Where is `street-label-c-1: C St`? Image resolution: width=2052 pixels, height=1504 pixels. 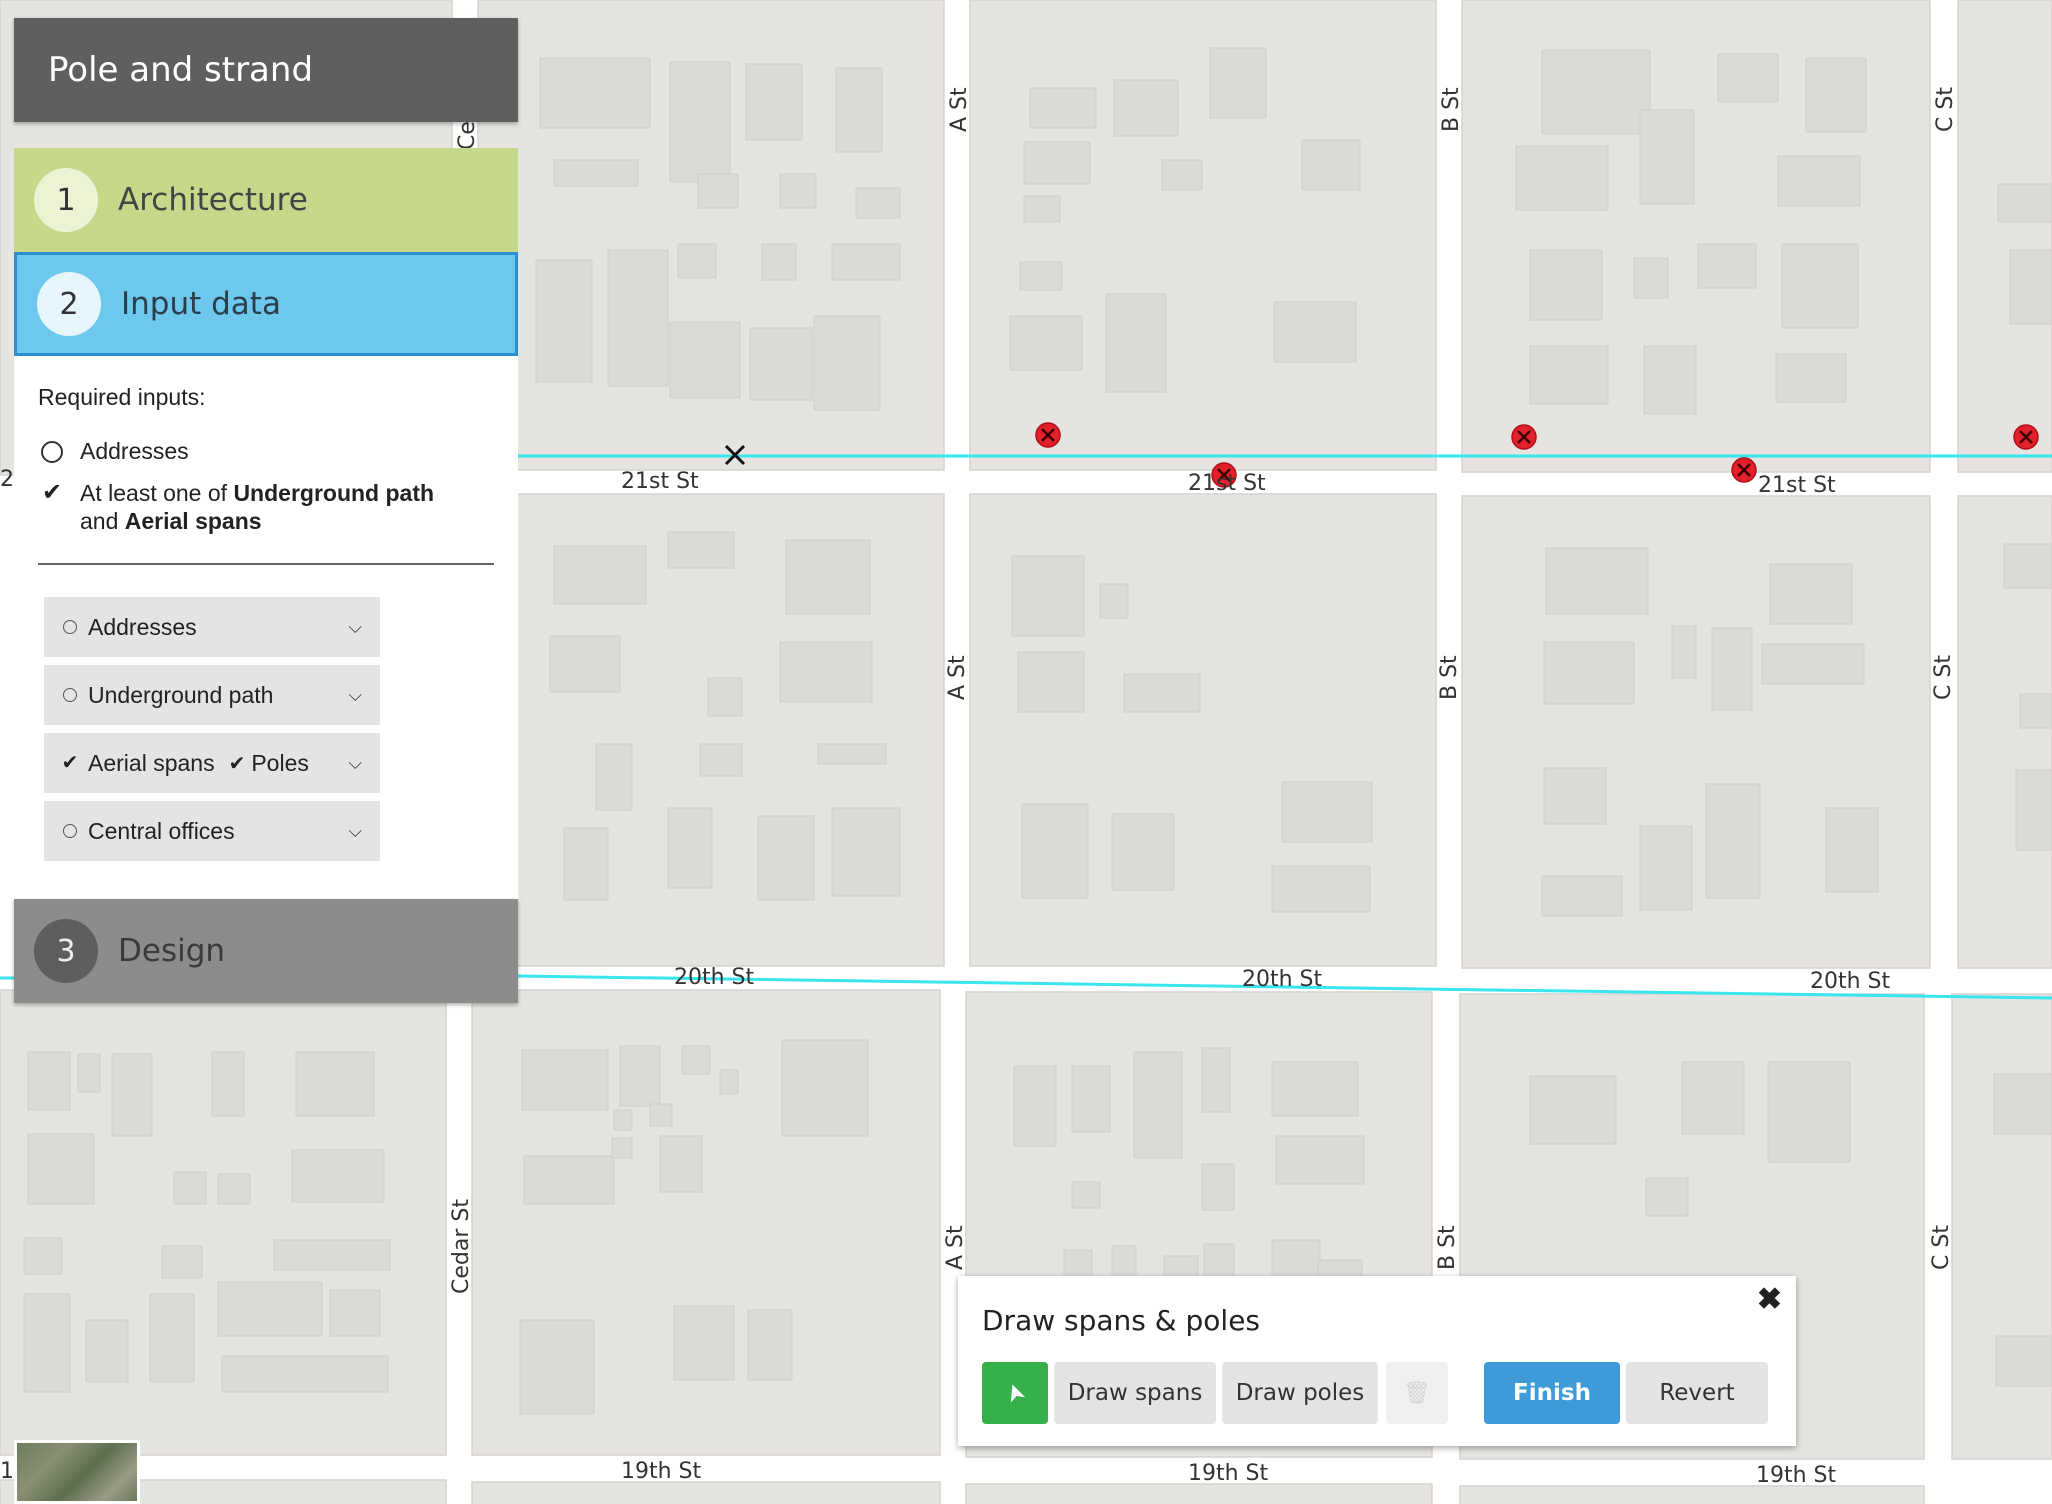 street-label-c-1: C St is located at coordinates (1945, 109).